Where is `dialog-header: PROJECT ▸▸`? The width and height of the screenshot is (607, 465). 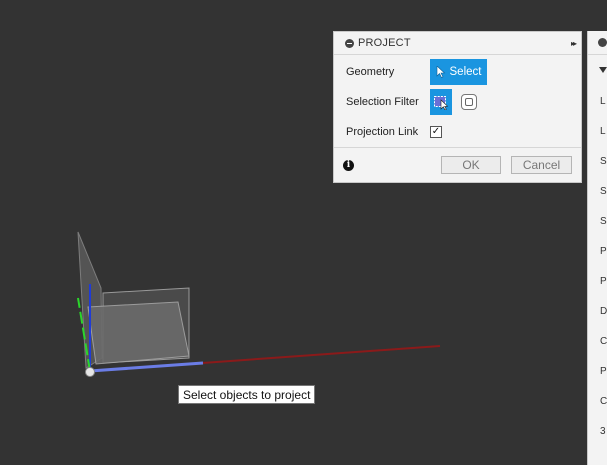
dialog-header: PROJECT ▸▸ is located at coordinates (457, 43).